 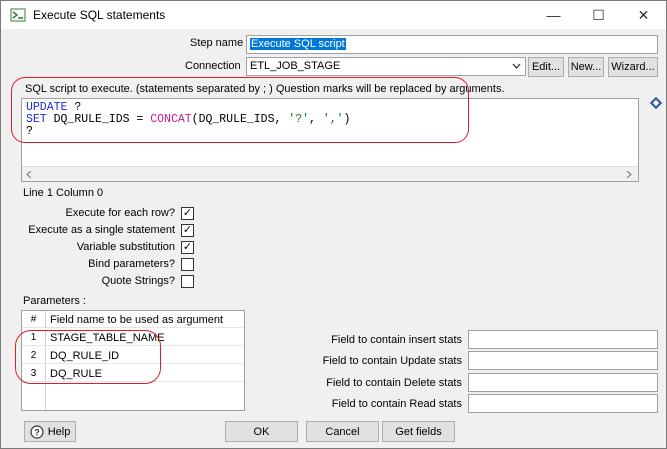 I want to click on stat-label: Field to contain Update stats, so click(x=392, y=361).